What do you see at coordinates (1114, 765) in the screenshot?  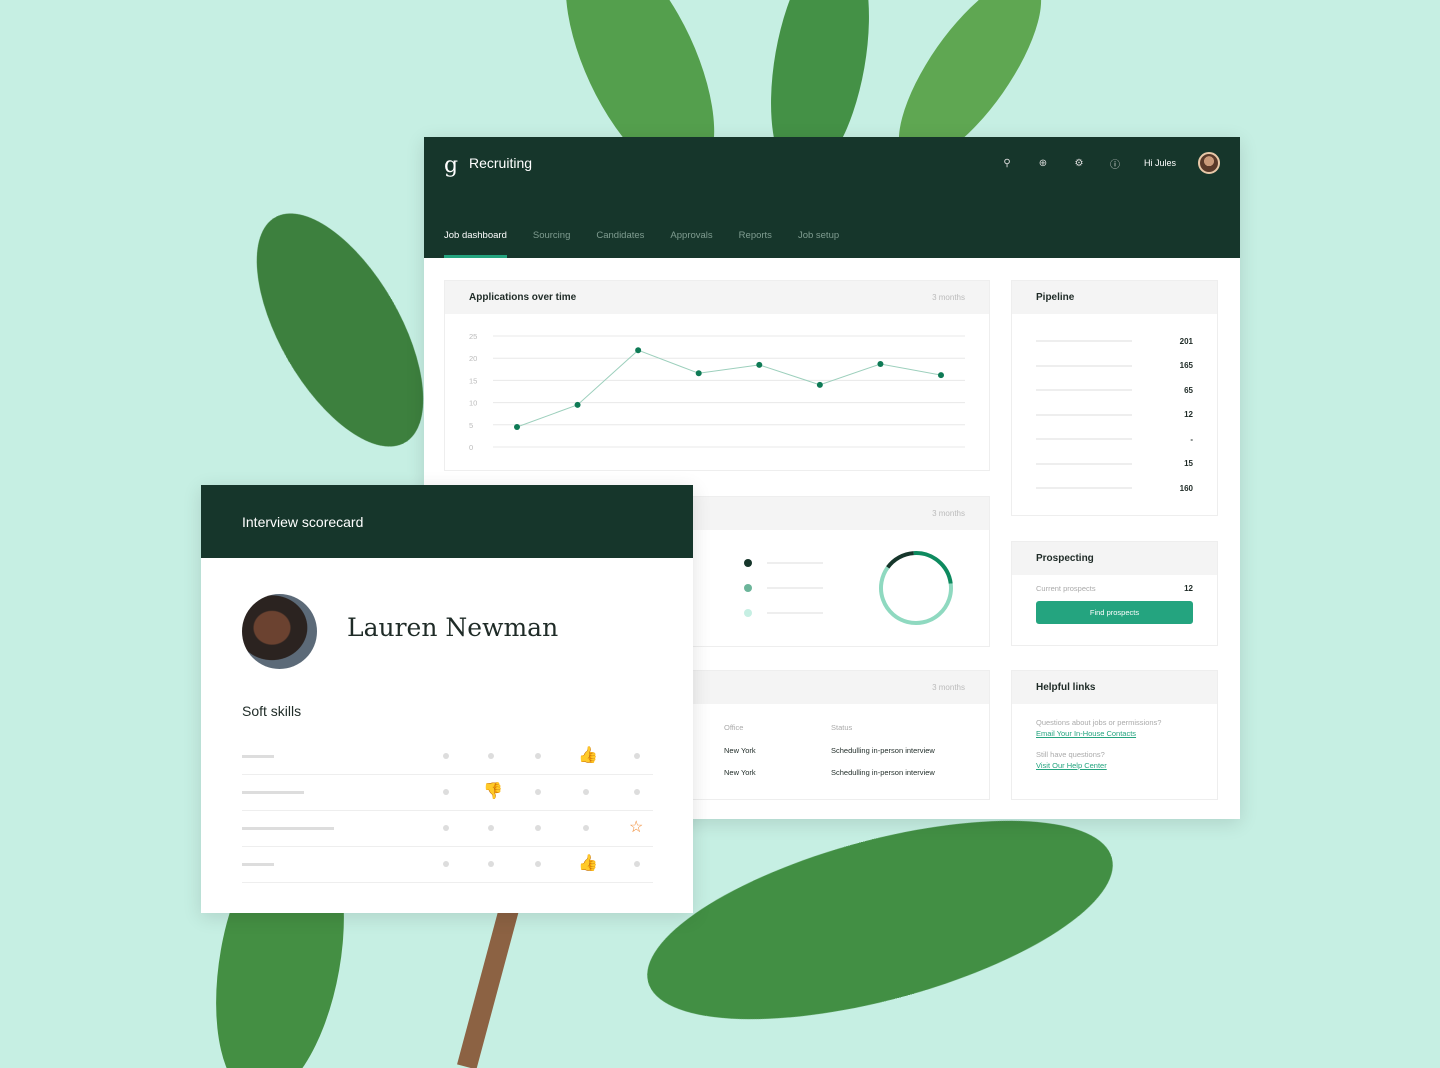 I see `help-center-link: Visit Our Help Center` at bounding box center [1114, 765].